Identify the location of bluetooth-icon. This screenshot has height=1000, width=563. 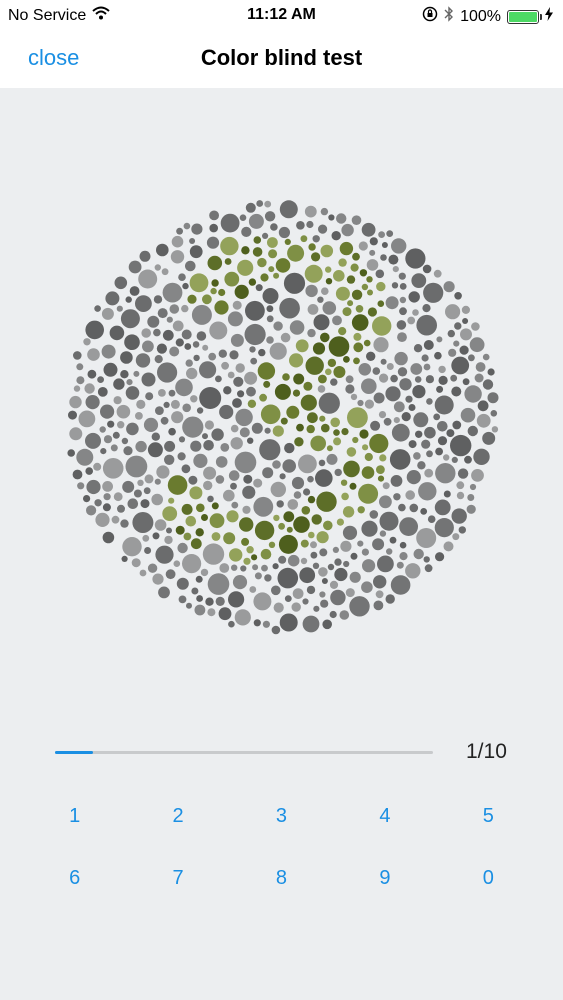
(449, 16).